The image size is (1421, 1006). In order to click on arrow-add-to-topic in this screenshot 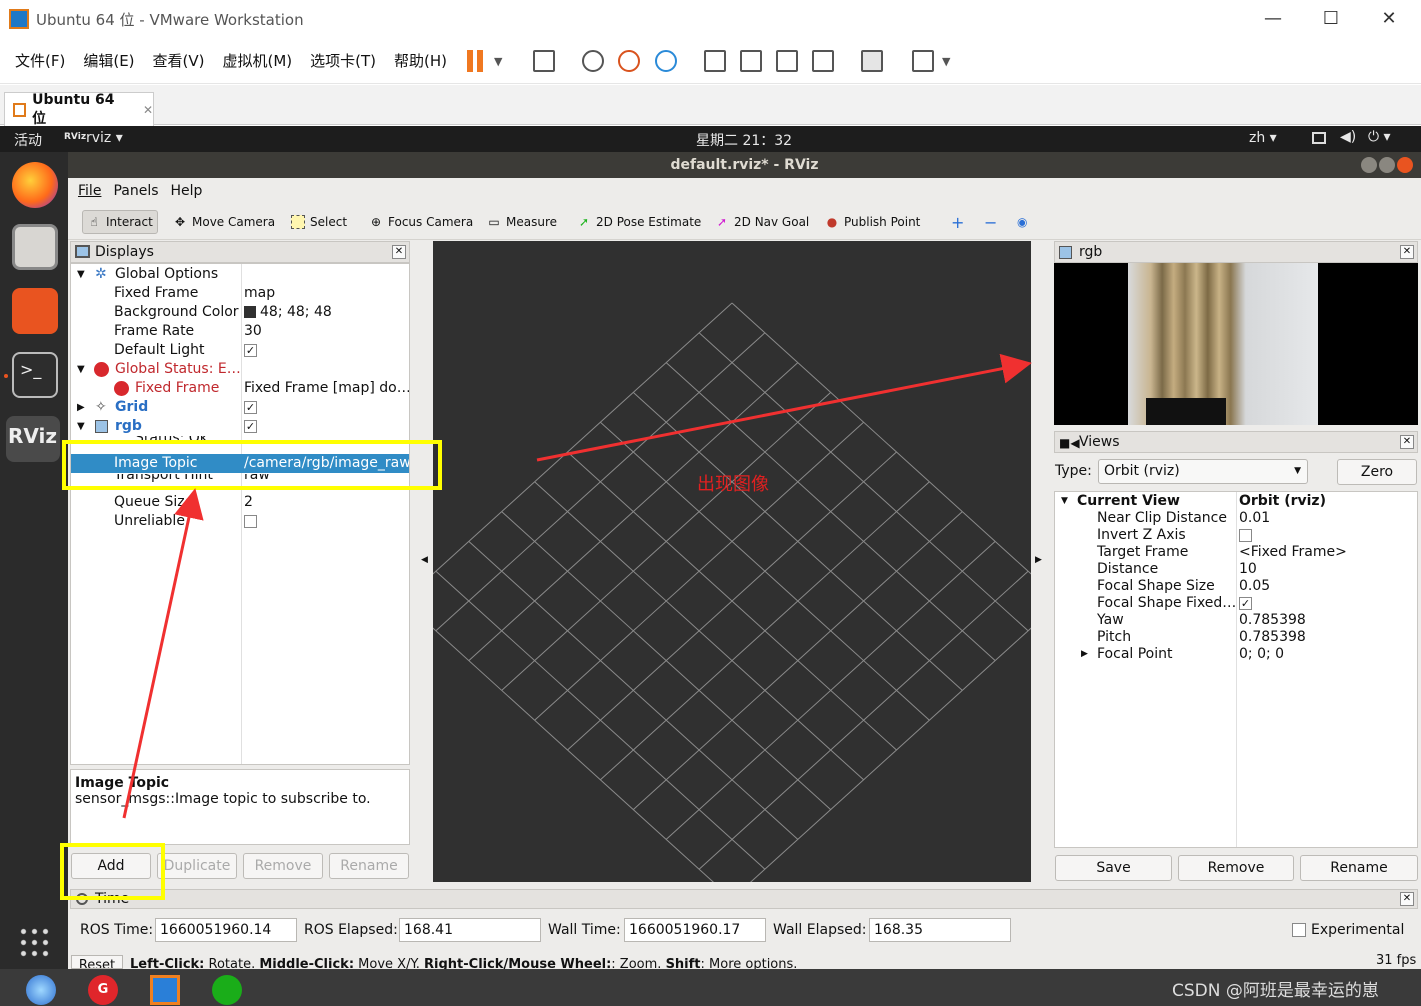, I will do `click(163, 653)`.